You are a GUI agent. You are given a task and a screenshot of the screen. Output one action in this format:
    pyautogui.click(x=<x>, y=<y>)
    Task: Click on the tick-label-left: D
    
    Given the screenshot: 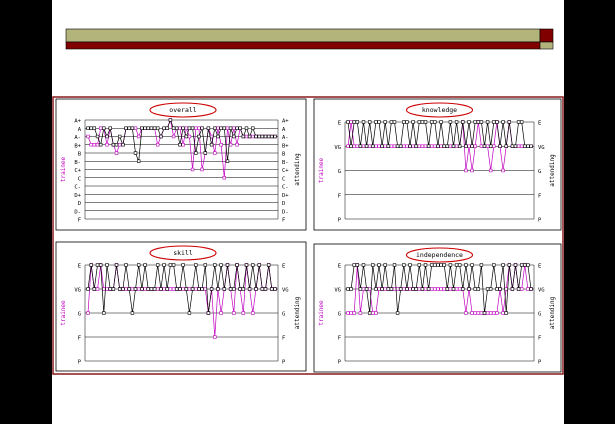 What is the action you would take?
    pyautogui.click(x=79, y=204)
    